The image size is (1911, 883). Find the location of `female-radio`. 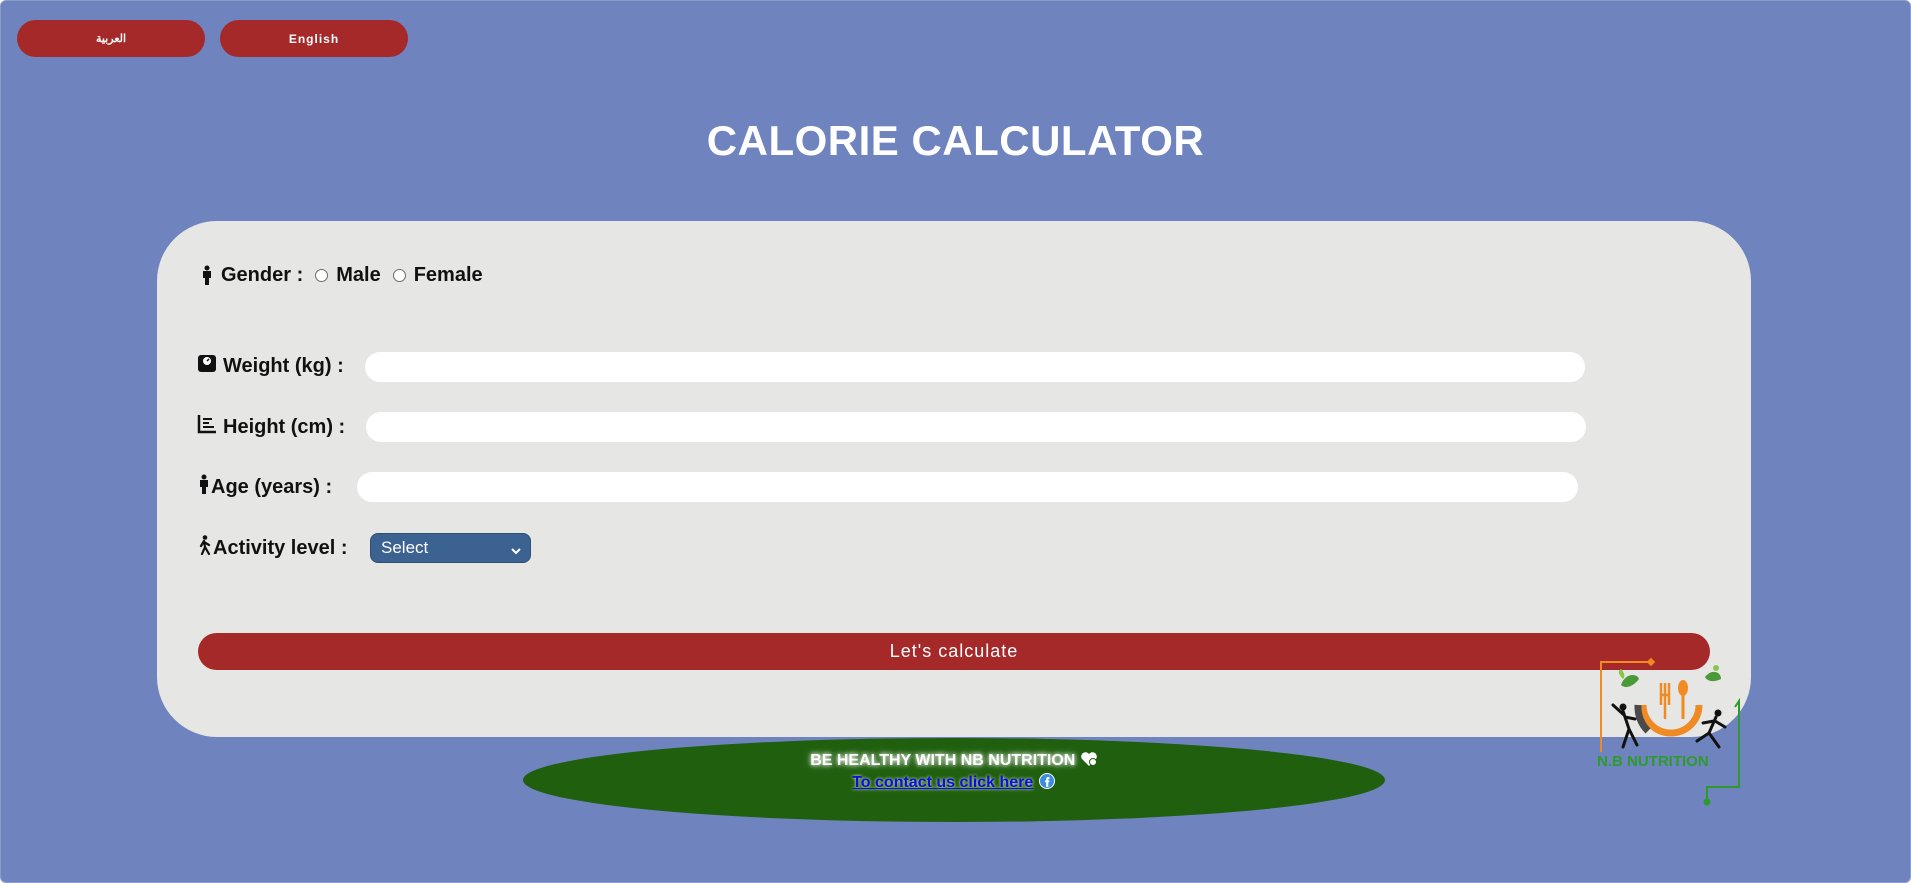

female-radio is located at coordinates (399, 275).